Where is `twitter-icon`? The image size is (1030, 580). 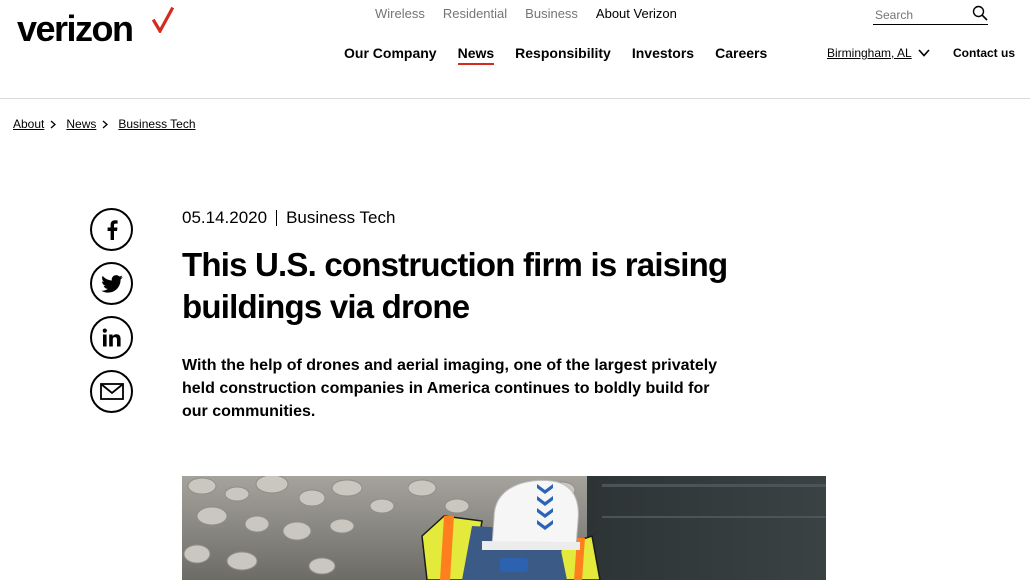 twitter-icon is located at coordinates (111, 283).